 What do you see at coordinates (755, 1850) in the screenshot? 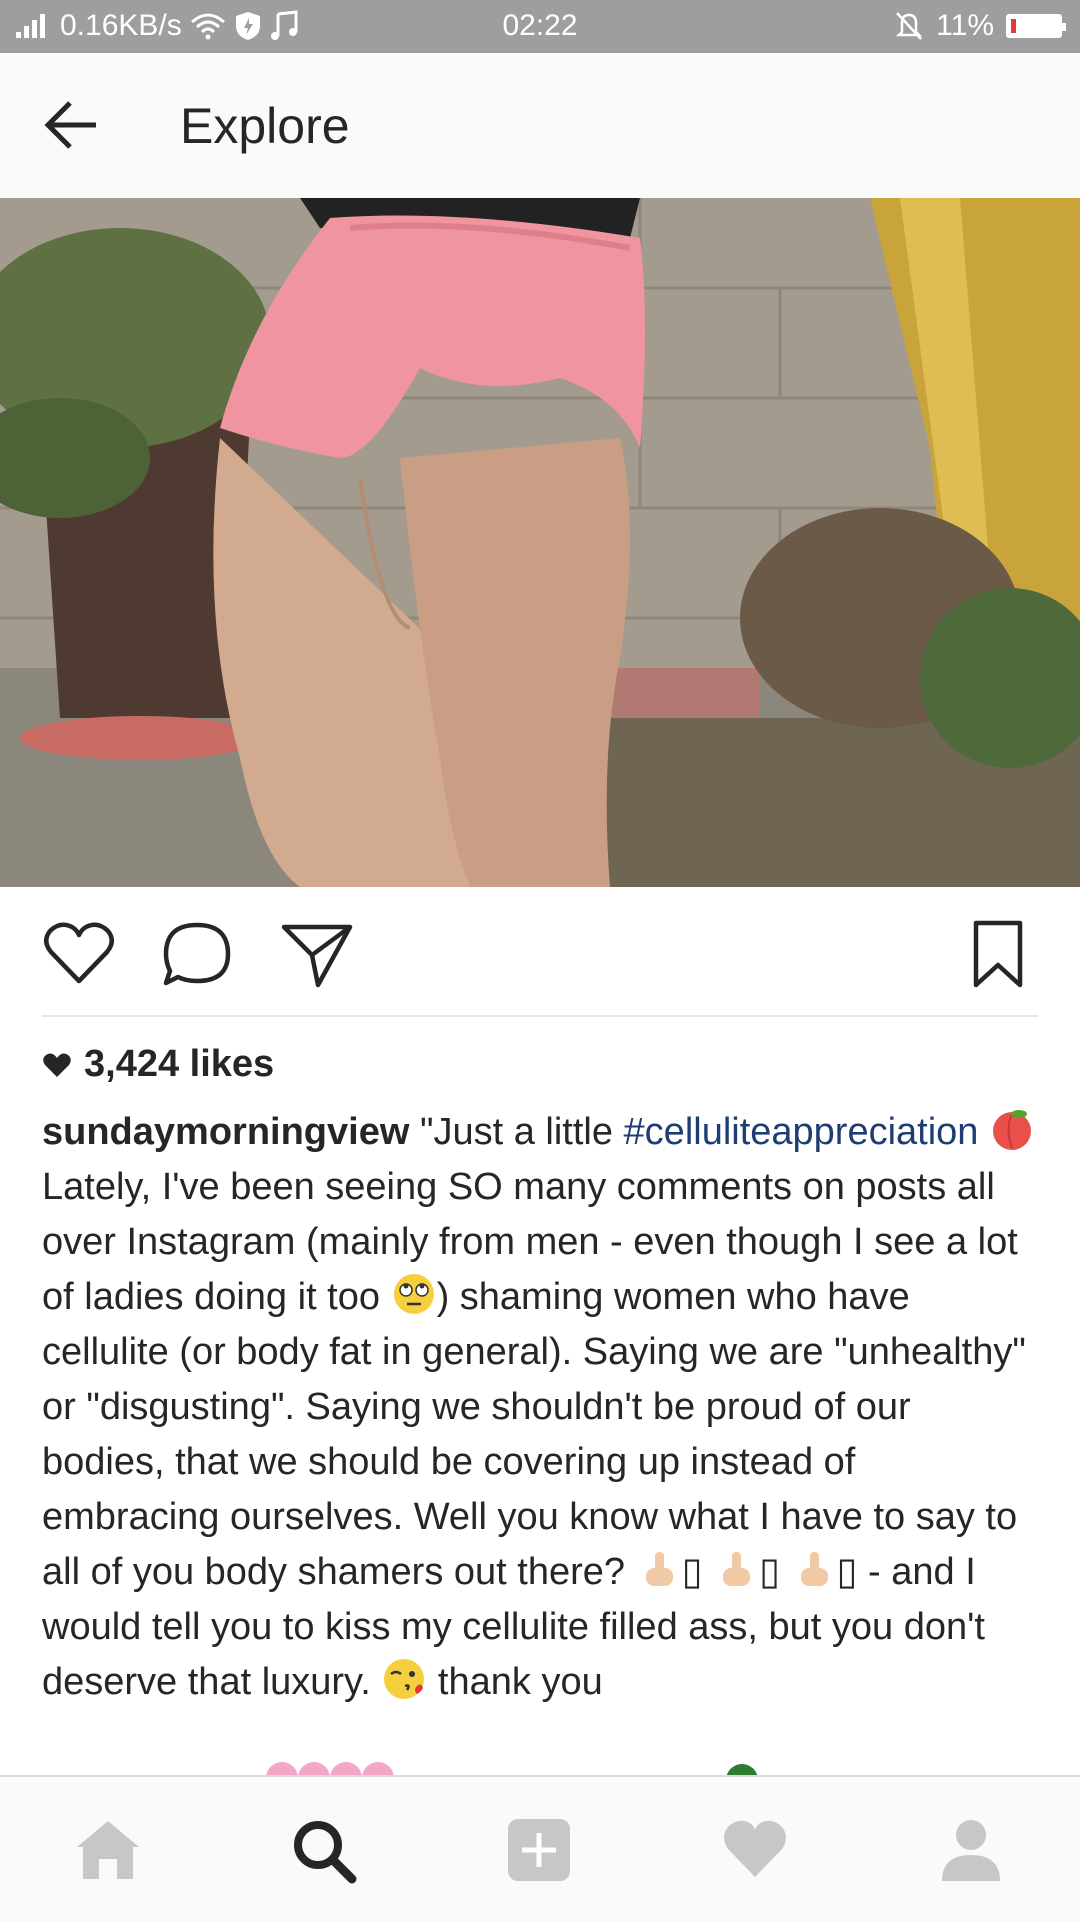
I see `activity-heart-icon` at bounding box center [755, 1850].